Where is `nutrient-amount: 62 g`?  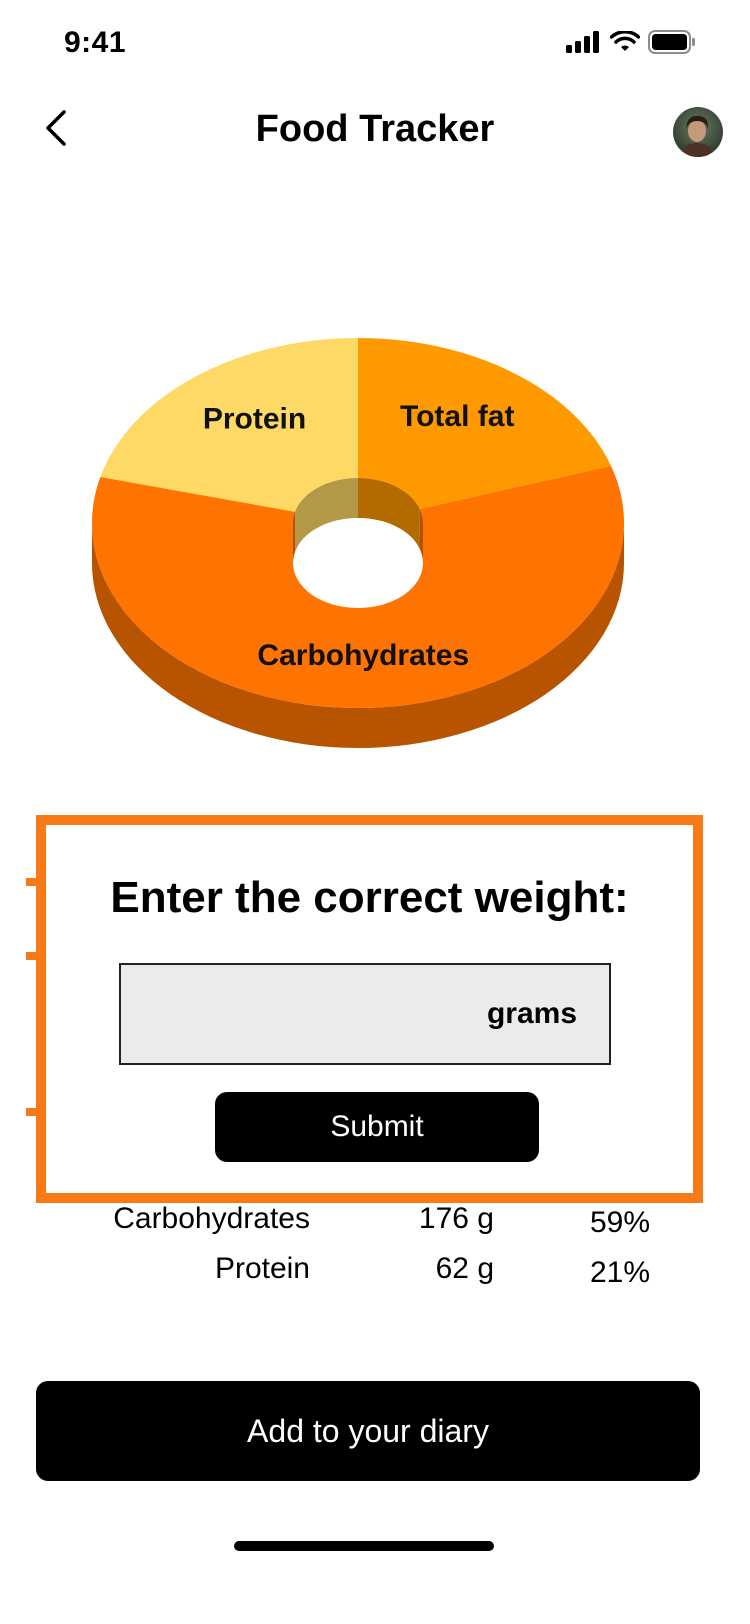
nutrient-amount: 62 g is located at coordinates (464, 1268).